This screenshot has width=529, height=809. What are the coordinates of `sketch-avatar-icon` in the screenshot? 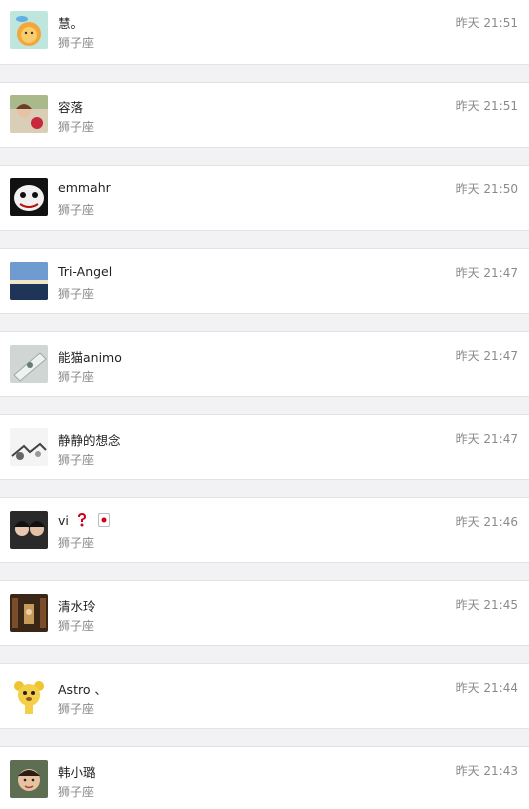 It's located at (29, 447).